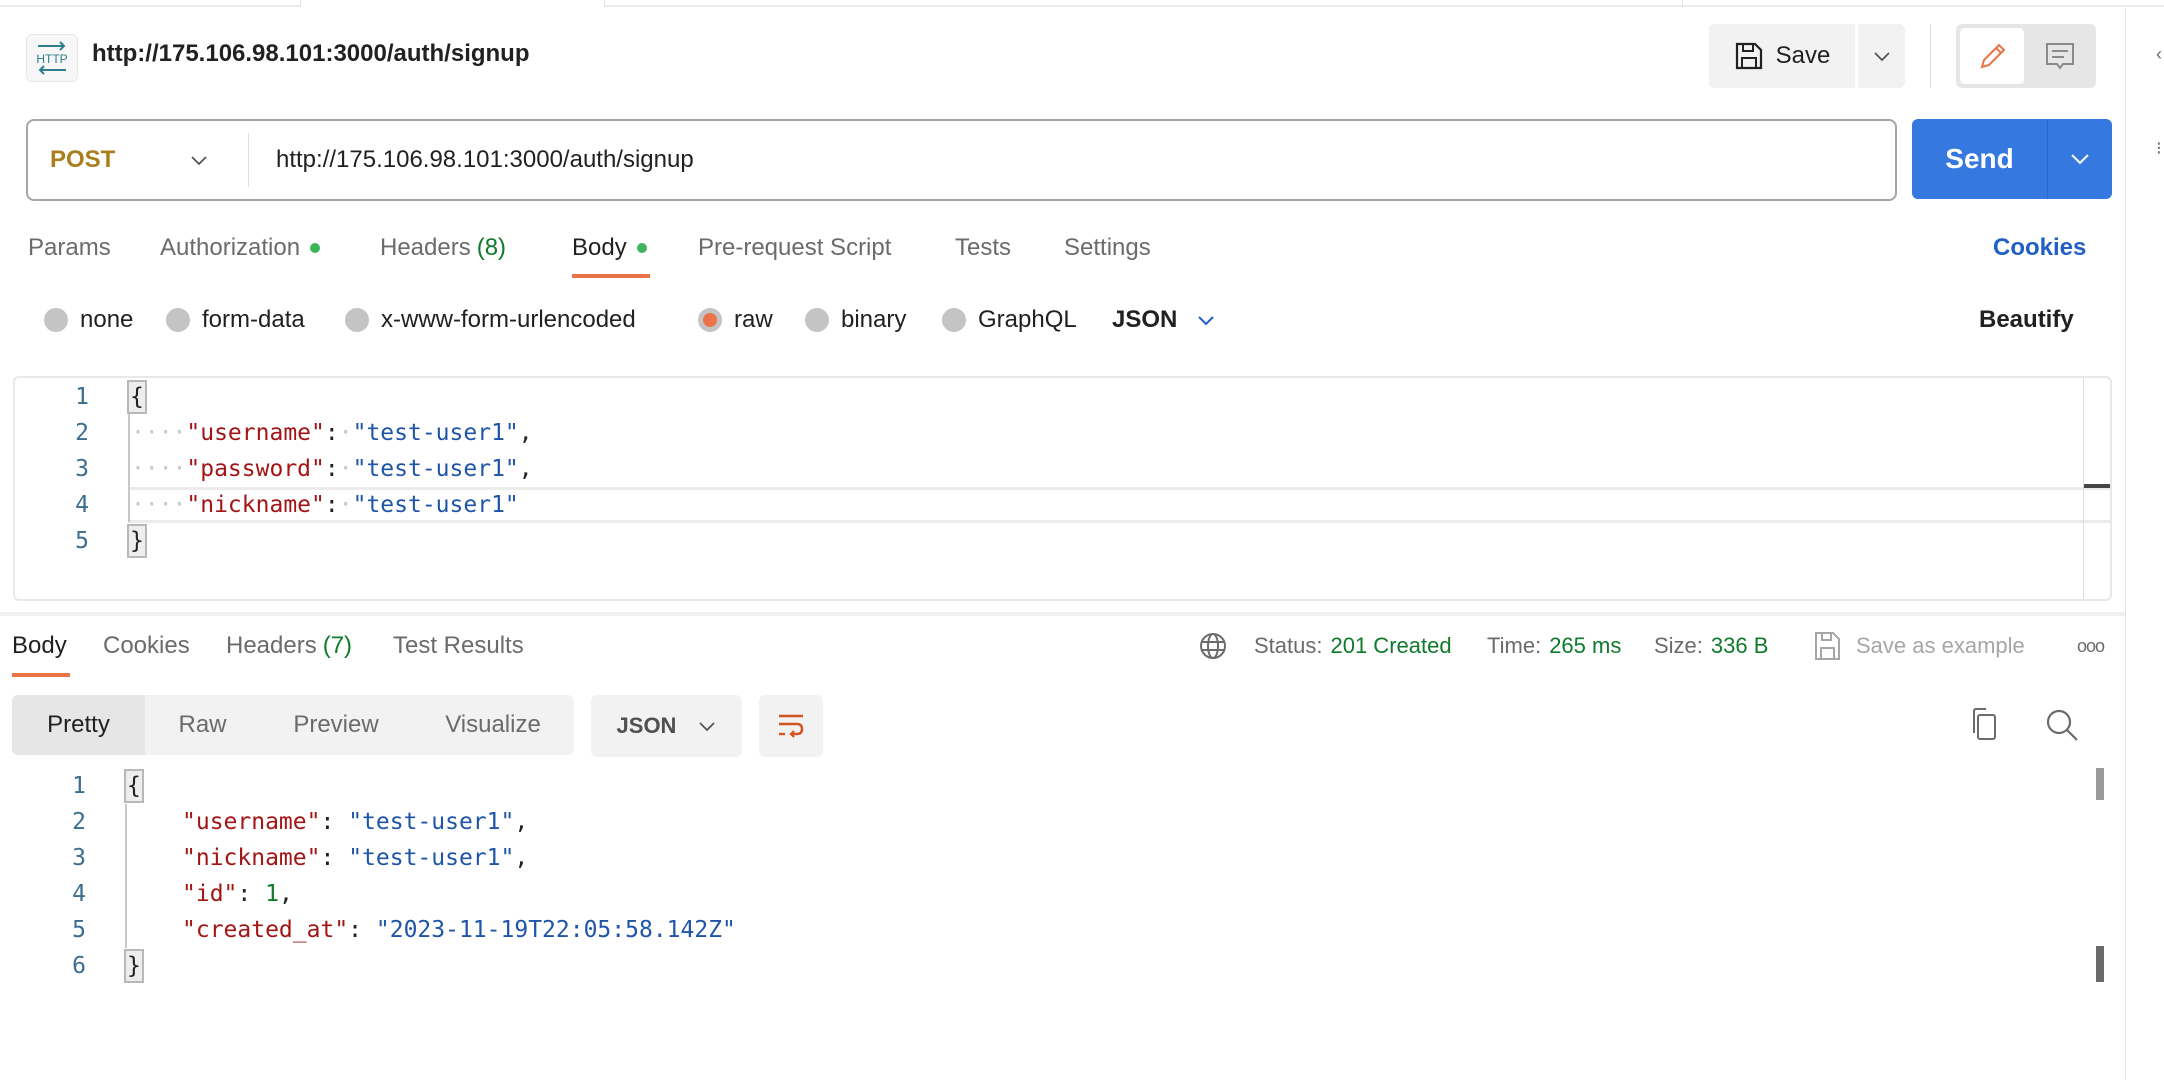 The width and height of the screenshot is (2164, 1080). Describe the element at coordinates (255, 433) in the screenshot. I see `json-key: "username"` at that location.